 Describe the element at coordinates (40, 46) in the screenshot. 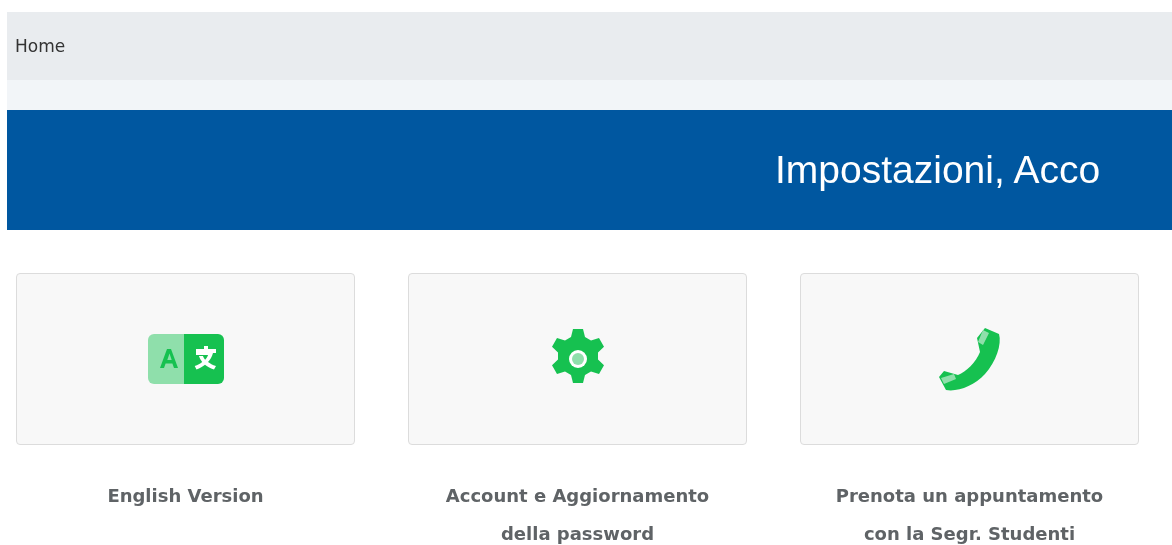

I see `breadcrumb-link: Home` at that location.